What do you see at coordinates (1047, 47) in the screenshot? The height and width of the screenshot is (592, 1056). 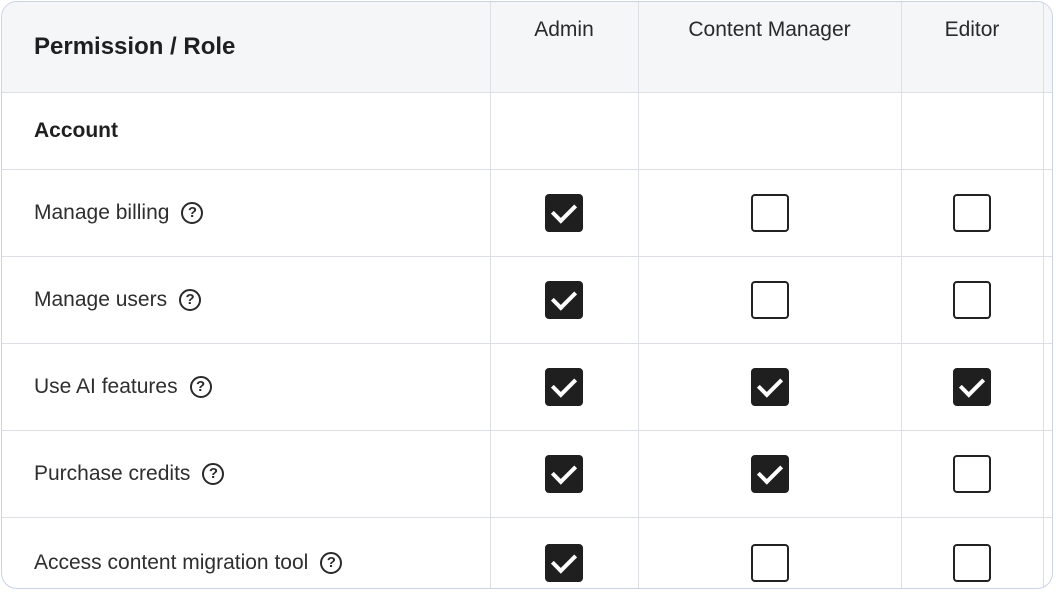 I see `header-filler` at bounding box center [1047, 47].